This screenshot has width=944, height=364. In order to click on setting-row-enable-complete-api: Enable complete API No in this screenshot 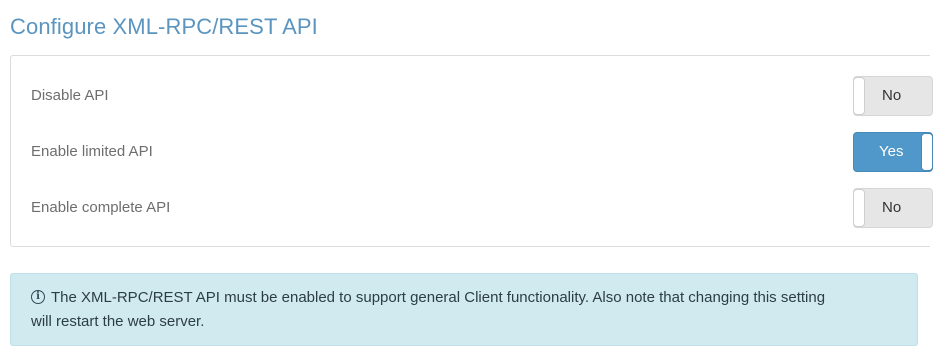, I will do `click(472, 208)`.